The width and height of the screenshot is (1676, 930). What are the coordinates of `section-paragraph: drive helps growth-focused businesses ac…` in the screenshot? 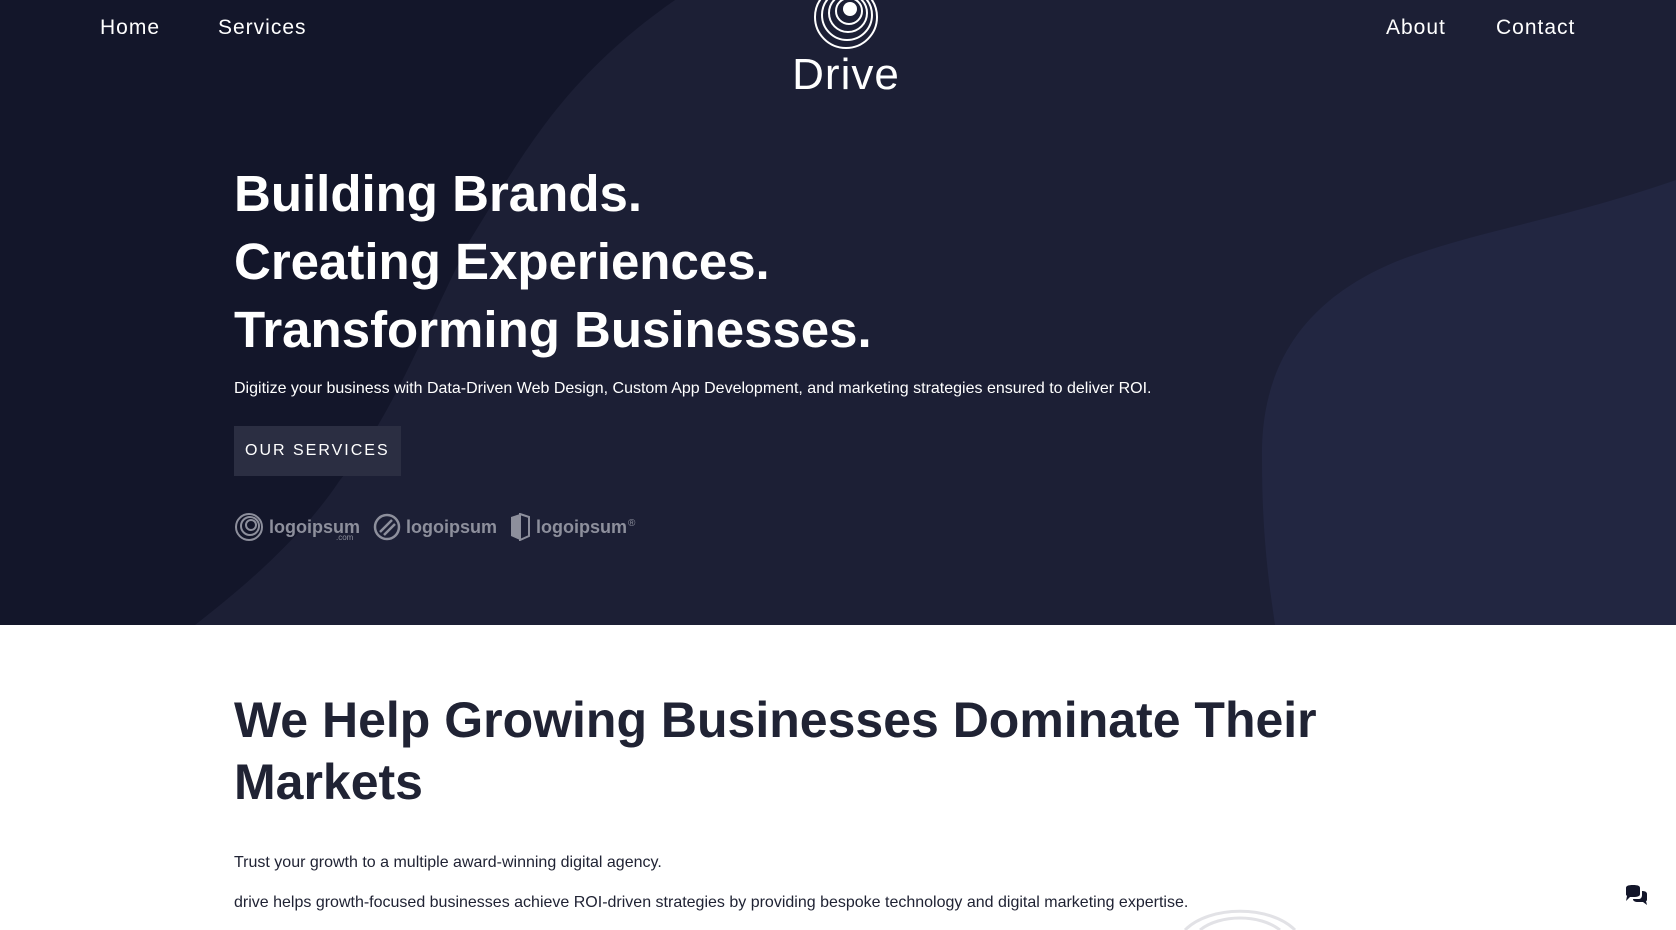 It's located at (711, 902).